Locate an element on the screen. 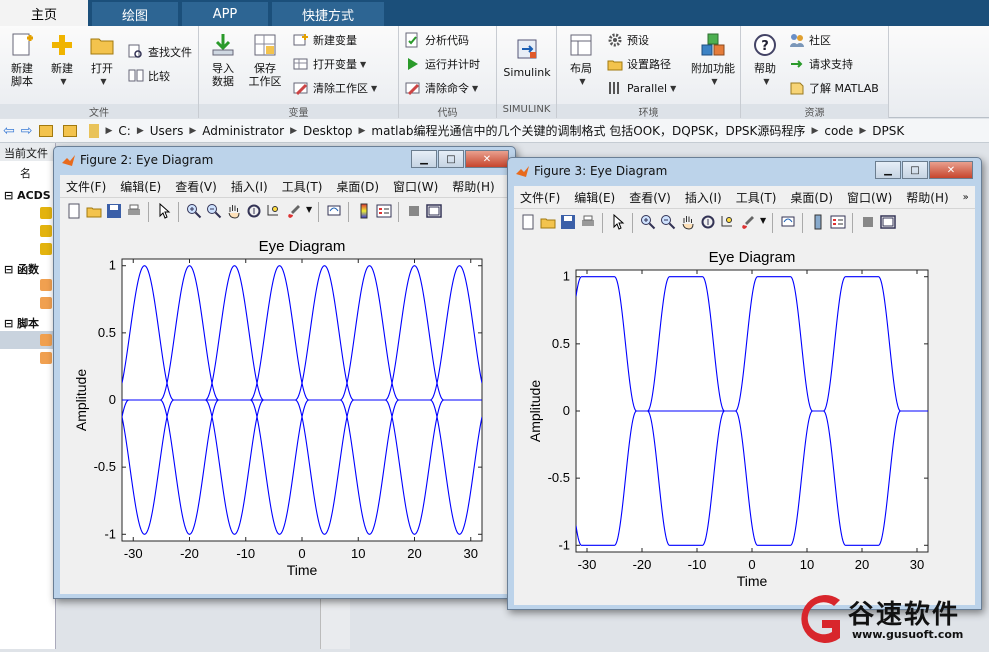  tab-plots: 绘图 is located at coordinates (135, 14).